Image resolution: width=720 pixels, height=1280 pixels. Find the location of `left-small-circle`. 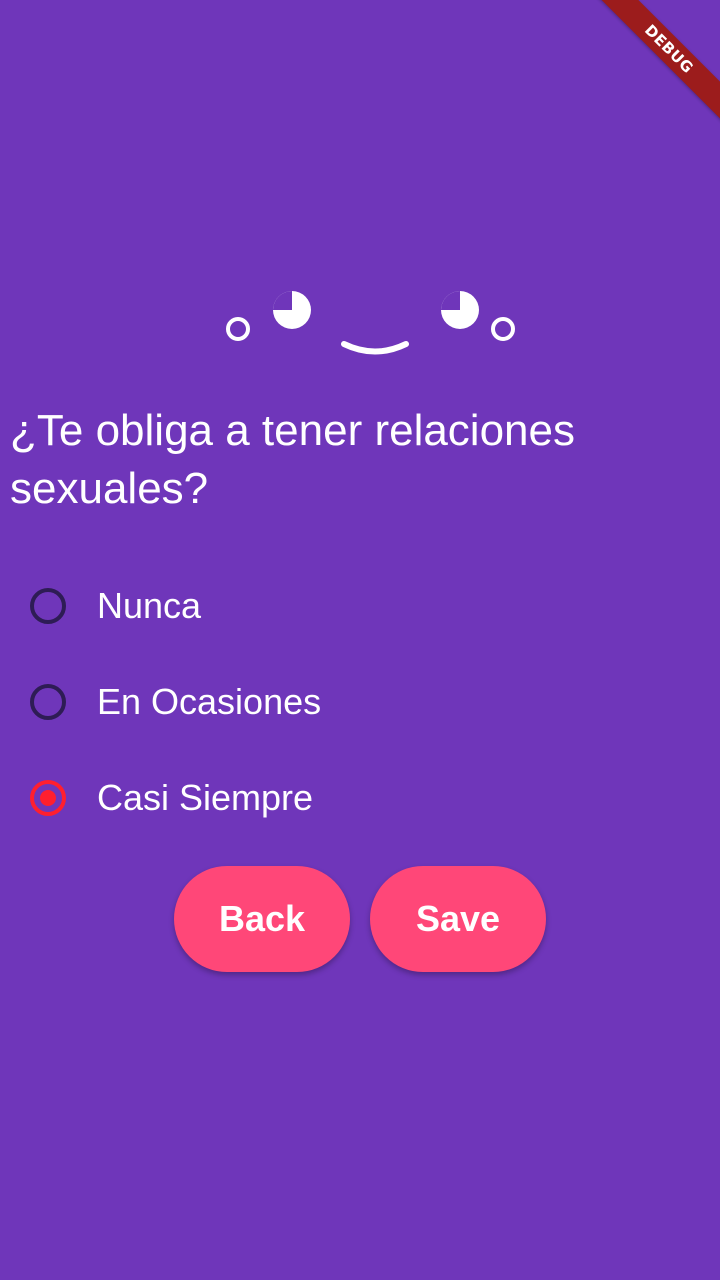

left-small-circle is located at coordinates (238, 329).